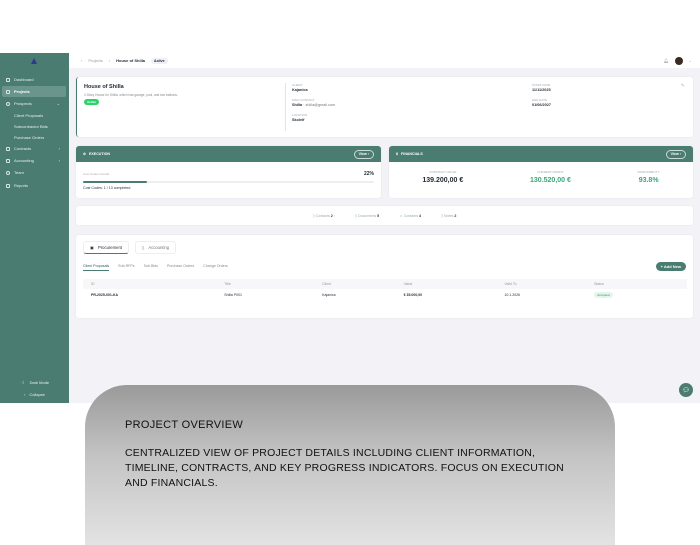 The width and height of the screenshot is (700, 545). I want to click on clipboard-icon, so click(8, 160).